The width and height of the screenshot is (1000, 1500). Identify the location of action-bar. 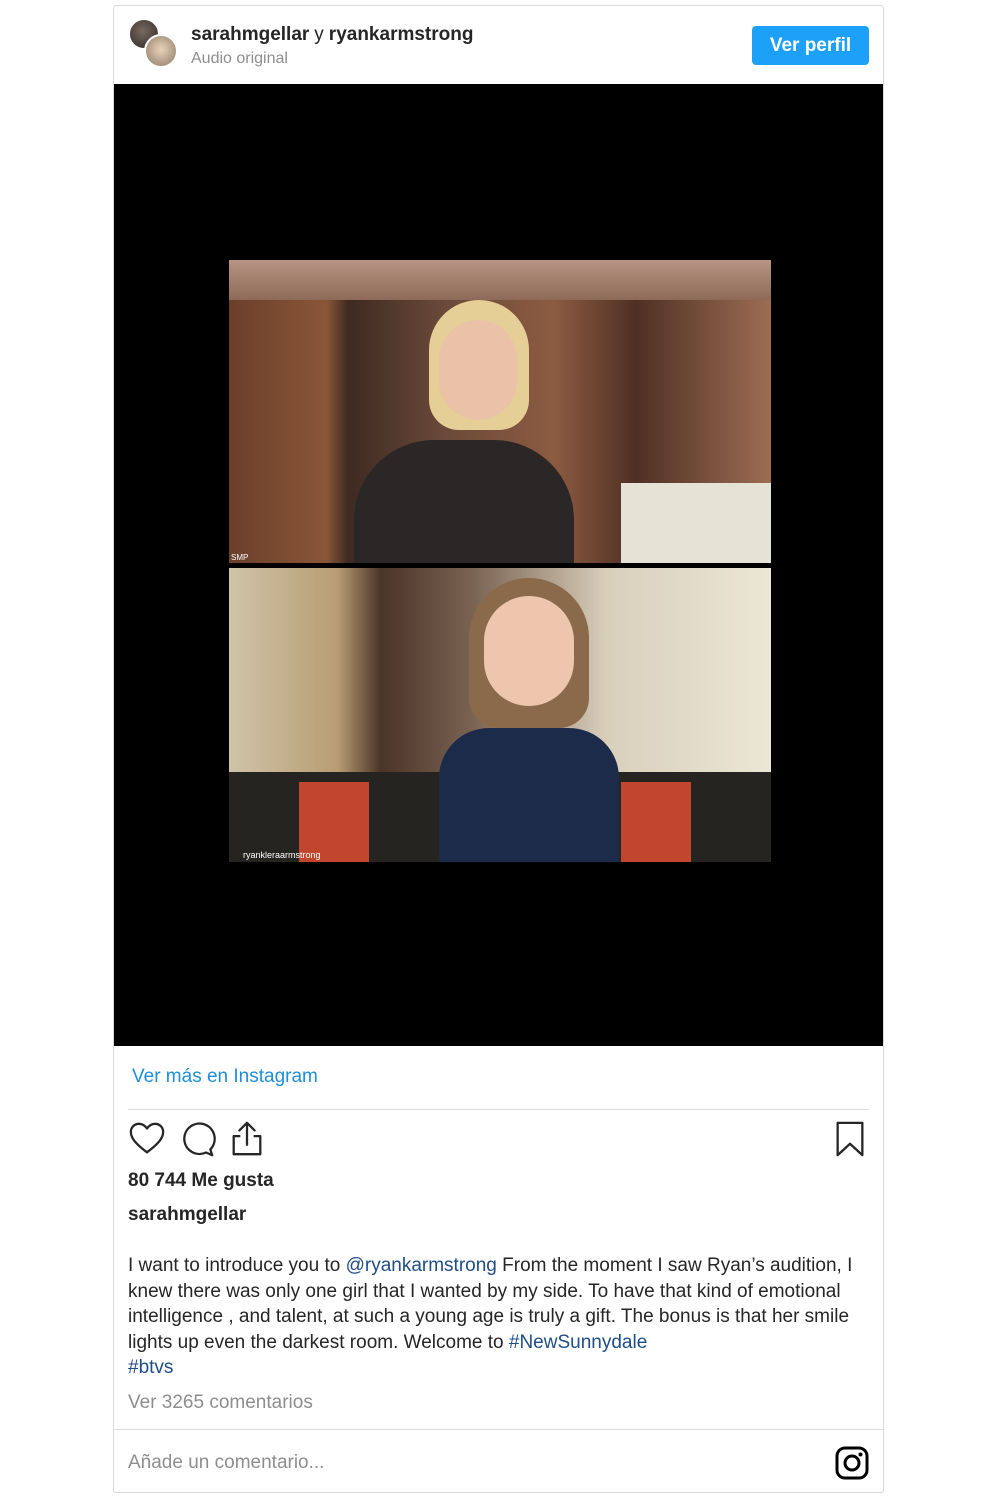
(498, 1140).